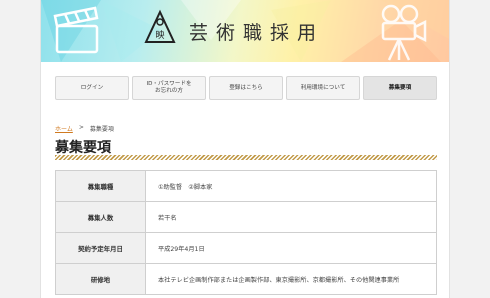 The width and height of the screenshot is (490, 298). I want to click on table-row: 募集人数 若干名, so click(246, 217).